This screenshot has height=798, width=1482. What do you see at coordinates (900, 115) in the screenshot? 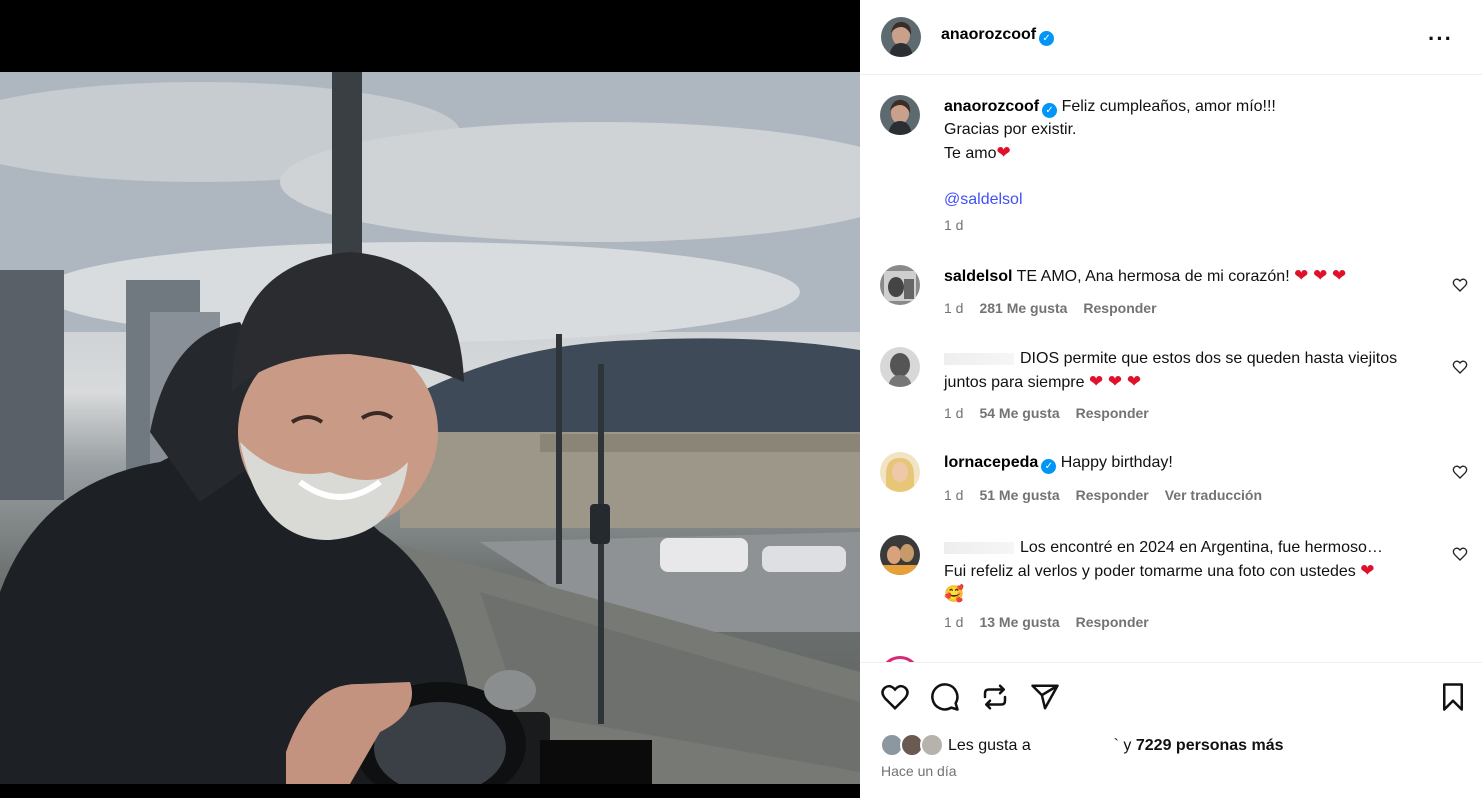
I see `caption-avatar` at bounding box center [900, 115].